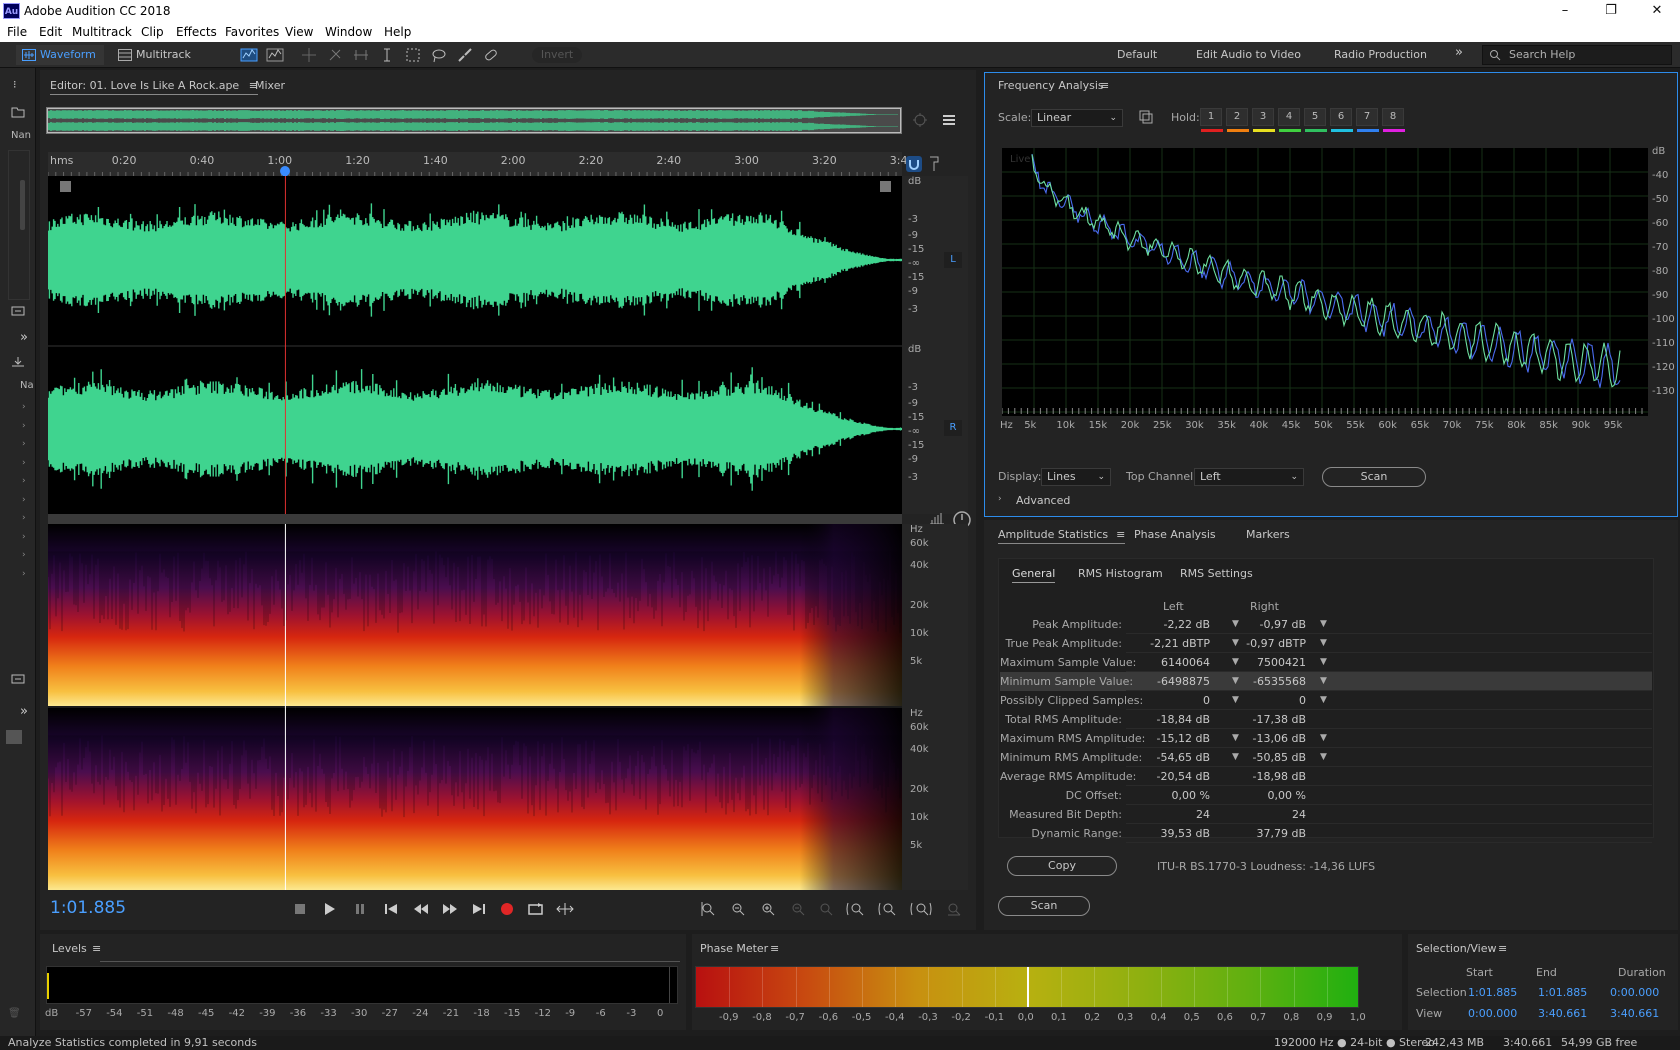 The image size is (1680, 1050). I want to click on slip-tool-icon, so click(361, 55).